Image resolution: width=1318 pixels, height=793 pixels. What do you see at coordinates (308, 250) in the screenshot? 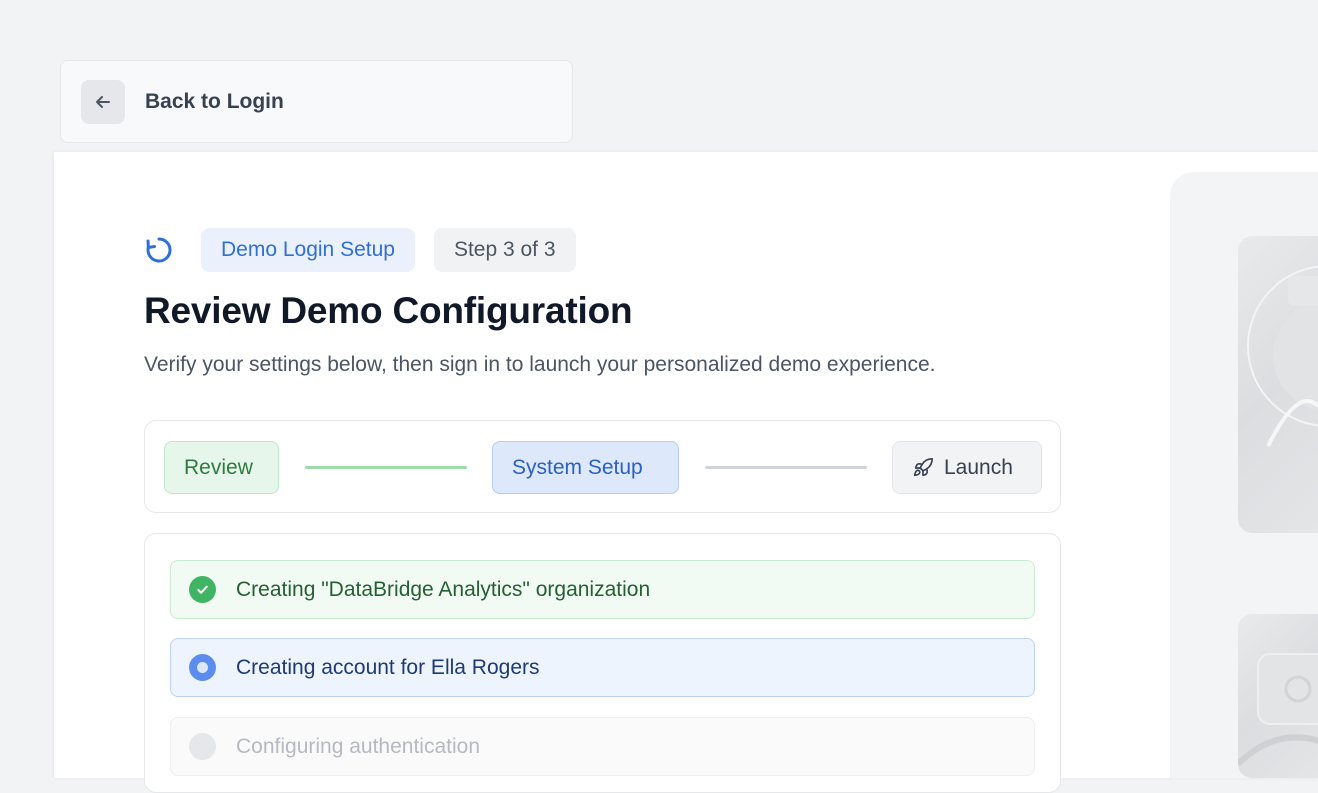
I see `demo-login-setup-badge: Demo Login Setup` at bounding box center [308, 250].